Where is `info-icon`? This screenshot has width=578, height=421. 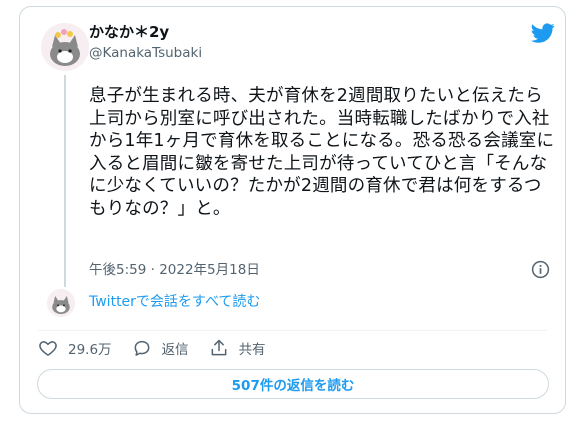 info-icon is located at coordinates (540, 269).